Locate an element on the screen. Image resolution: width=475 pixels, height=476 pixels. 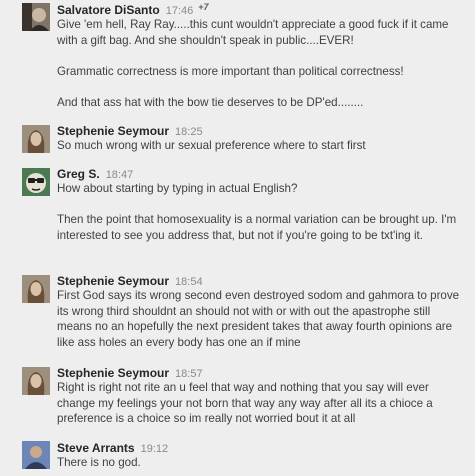
comment-timestamp: 18:54 is located at coordinates (189, 282).